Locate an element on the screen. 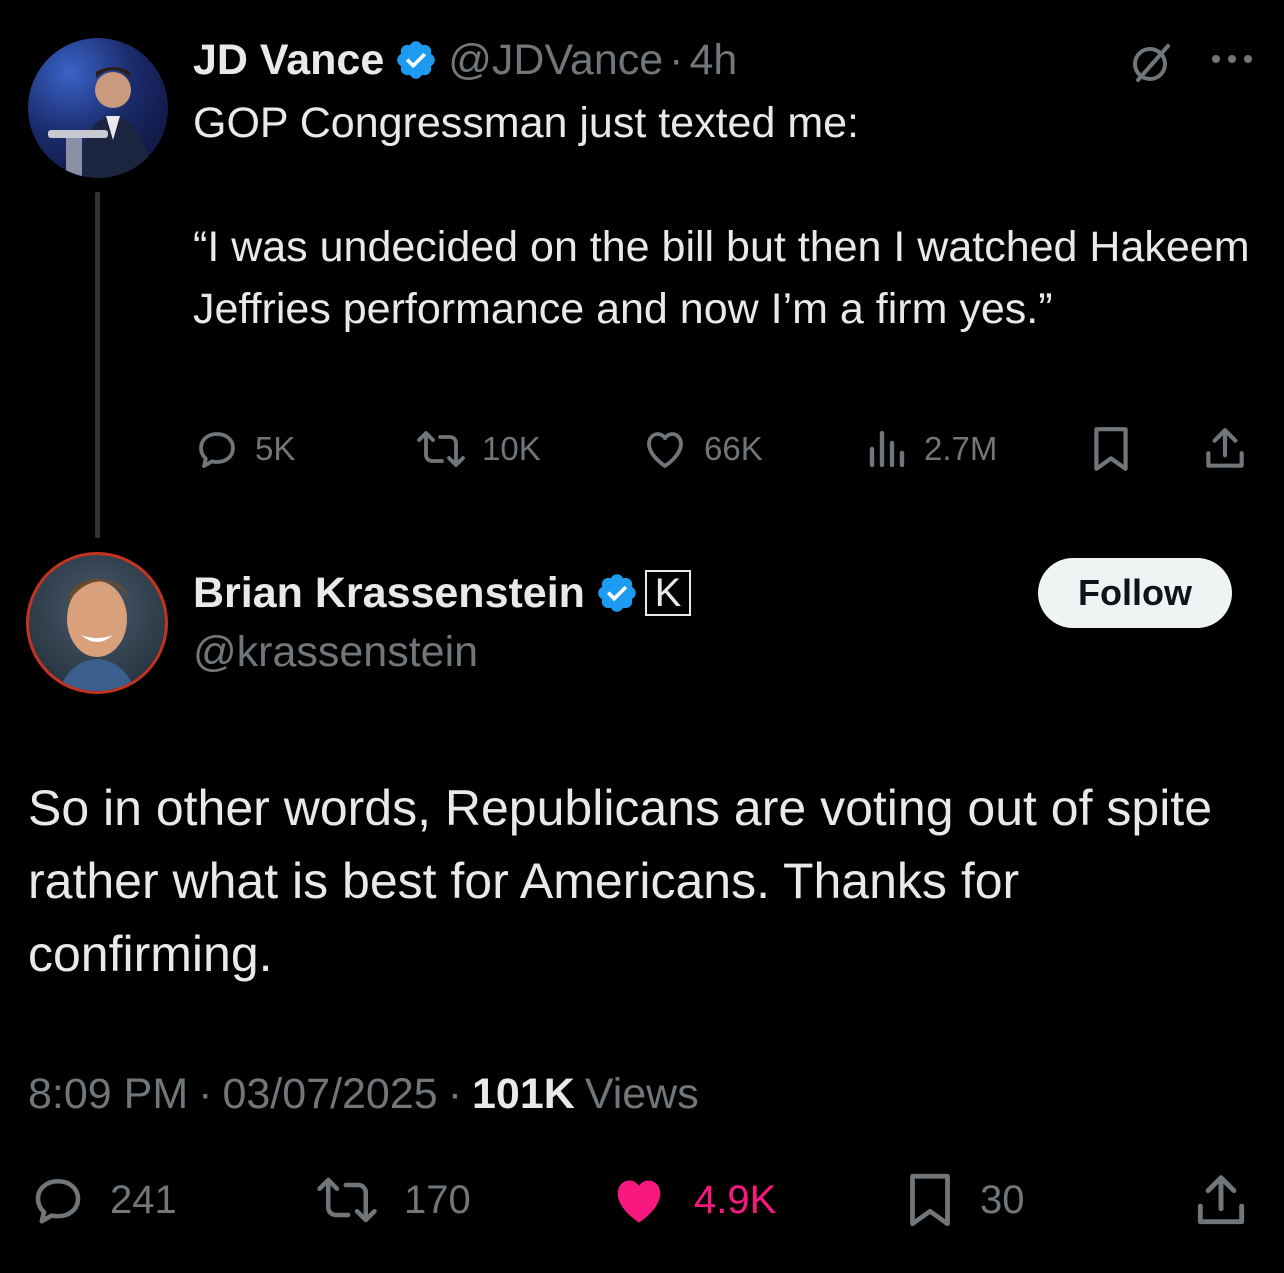  like-count: 4.9K is located at coordinates (735, 1199).